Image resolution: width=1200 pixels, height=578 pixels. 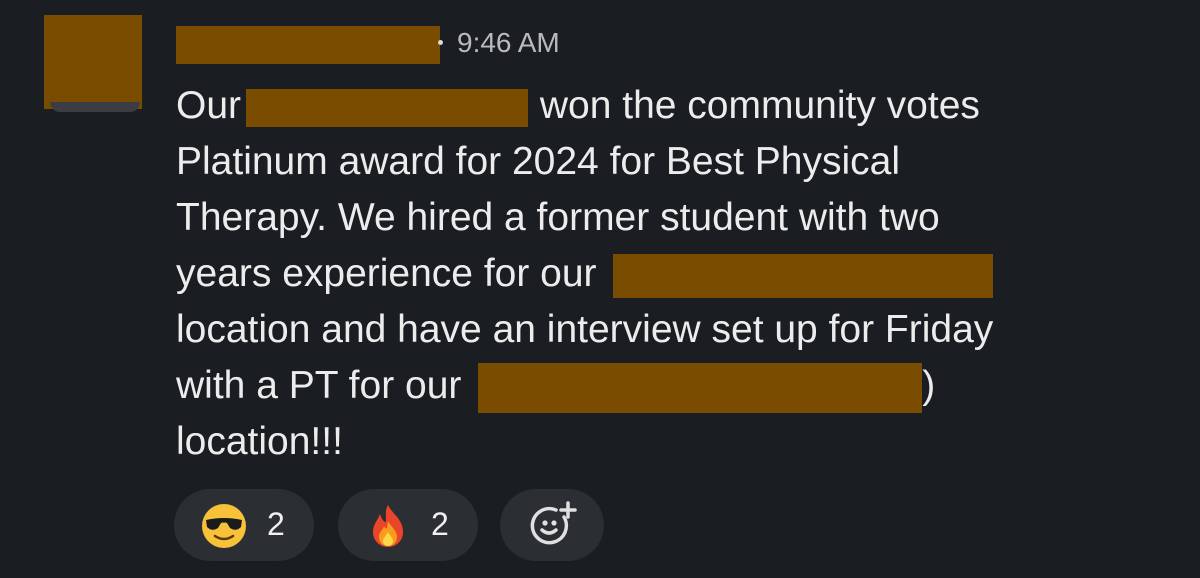 I want to click on line-text: ), so click(x=929, y=385).